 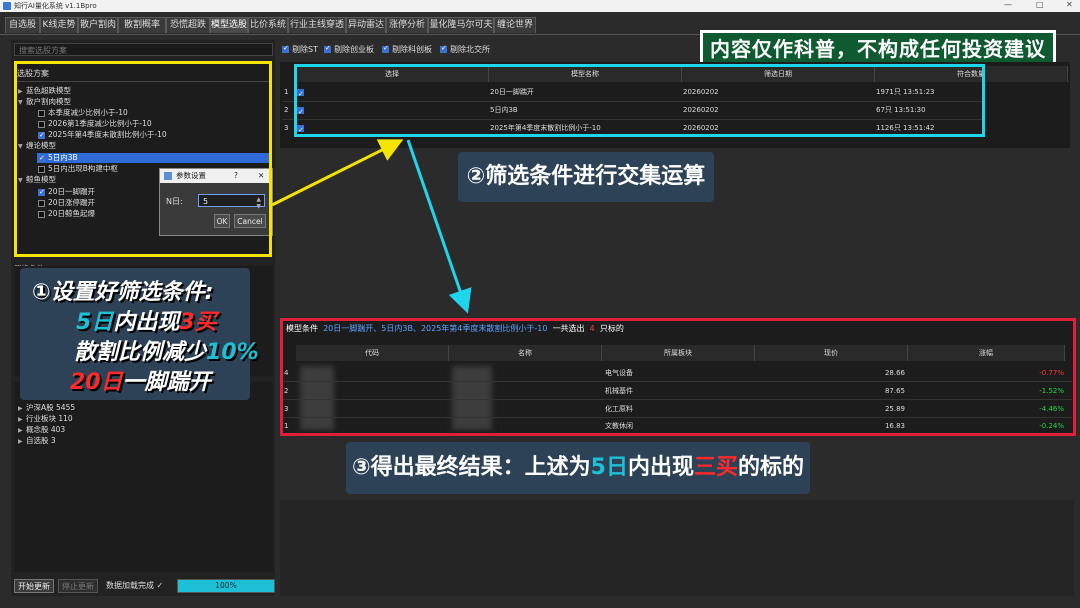 I want to click on step2-callout: ②筛选条件进行交集运算, so click(x=586, y=177).